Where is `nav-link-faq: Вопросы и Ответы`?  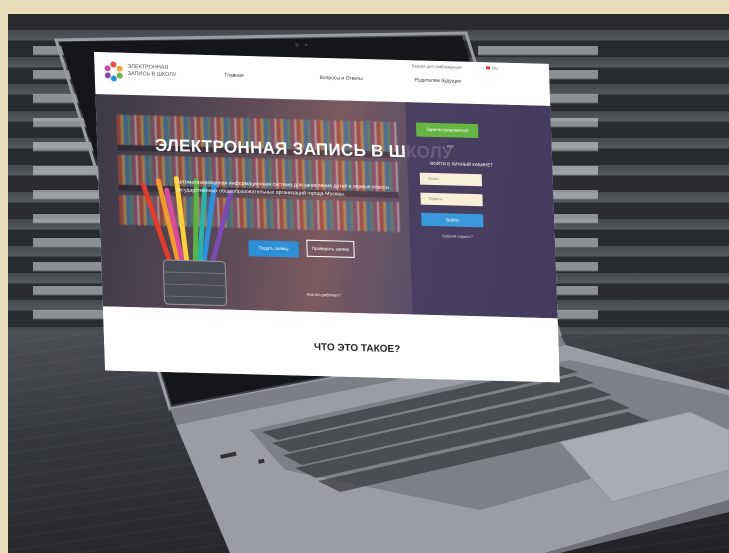 nav-link-faq: Вопросы и Ответы is located at coordinates (341, 78).